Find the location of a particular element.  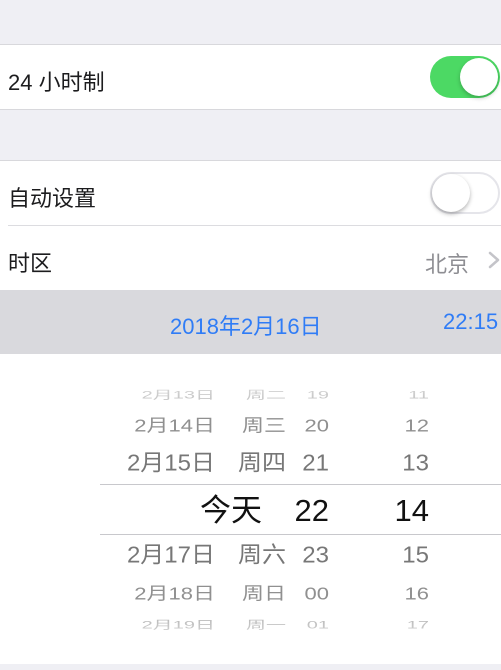

clock24-toggle is located at coordinates (465, 77).